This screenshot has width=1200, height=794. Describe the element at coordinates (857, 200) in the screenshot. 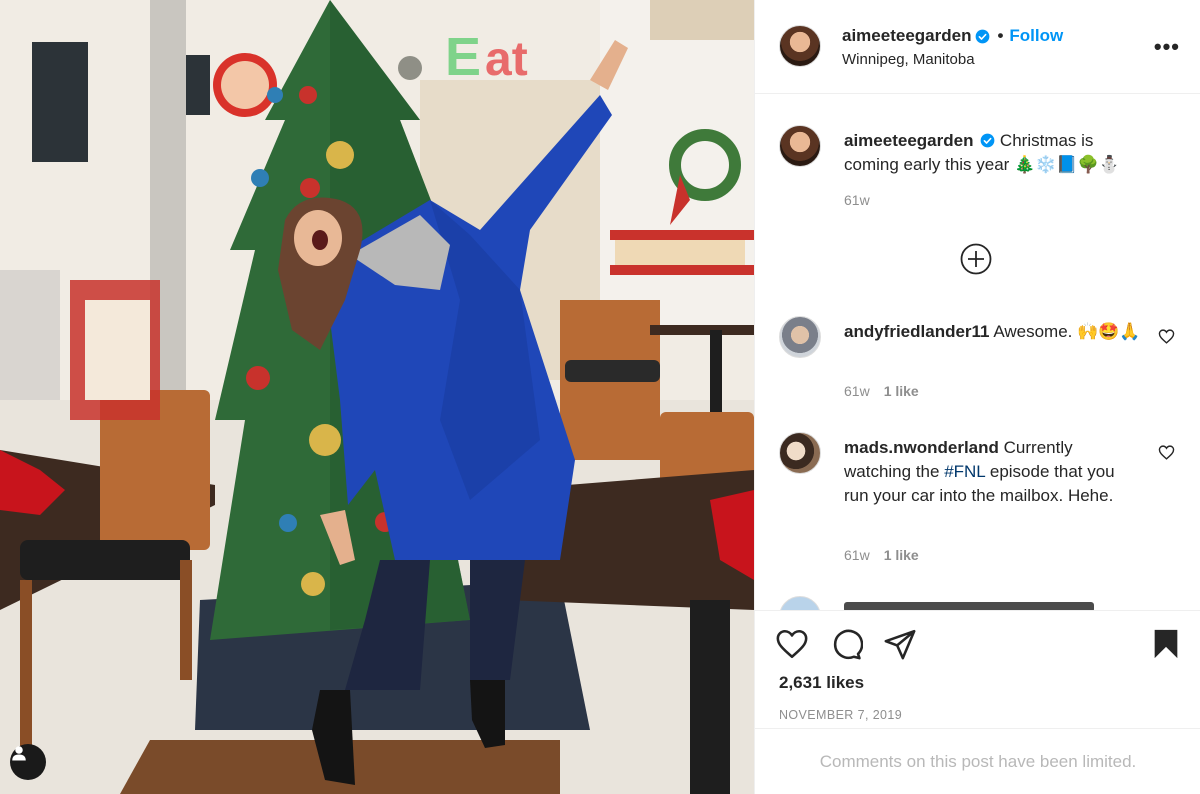

I see `caption-time: 61w` at that location.